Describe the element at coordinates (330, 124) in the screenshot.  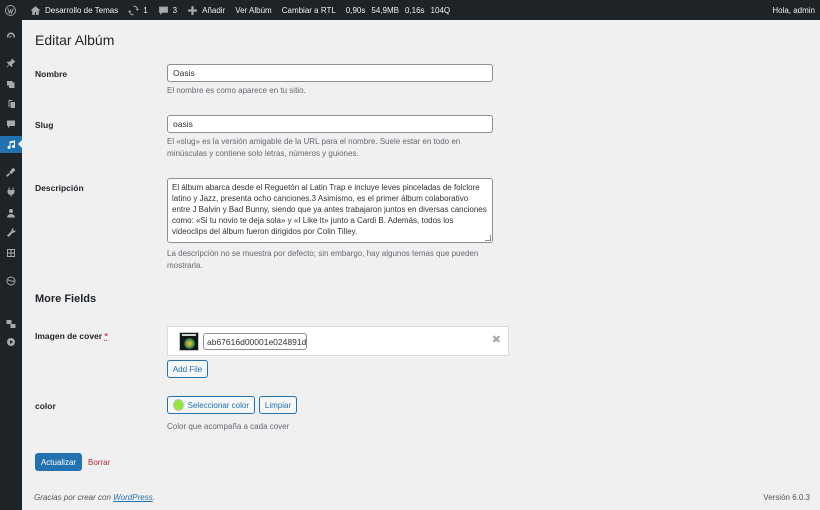
I see `slug-input: oasis` at that location.